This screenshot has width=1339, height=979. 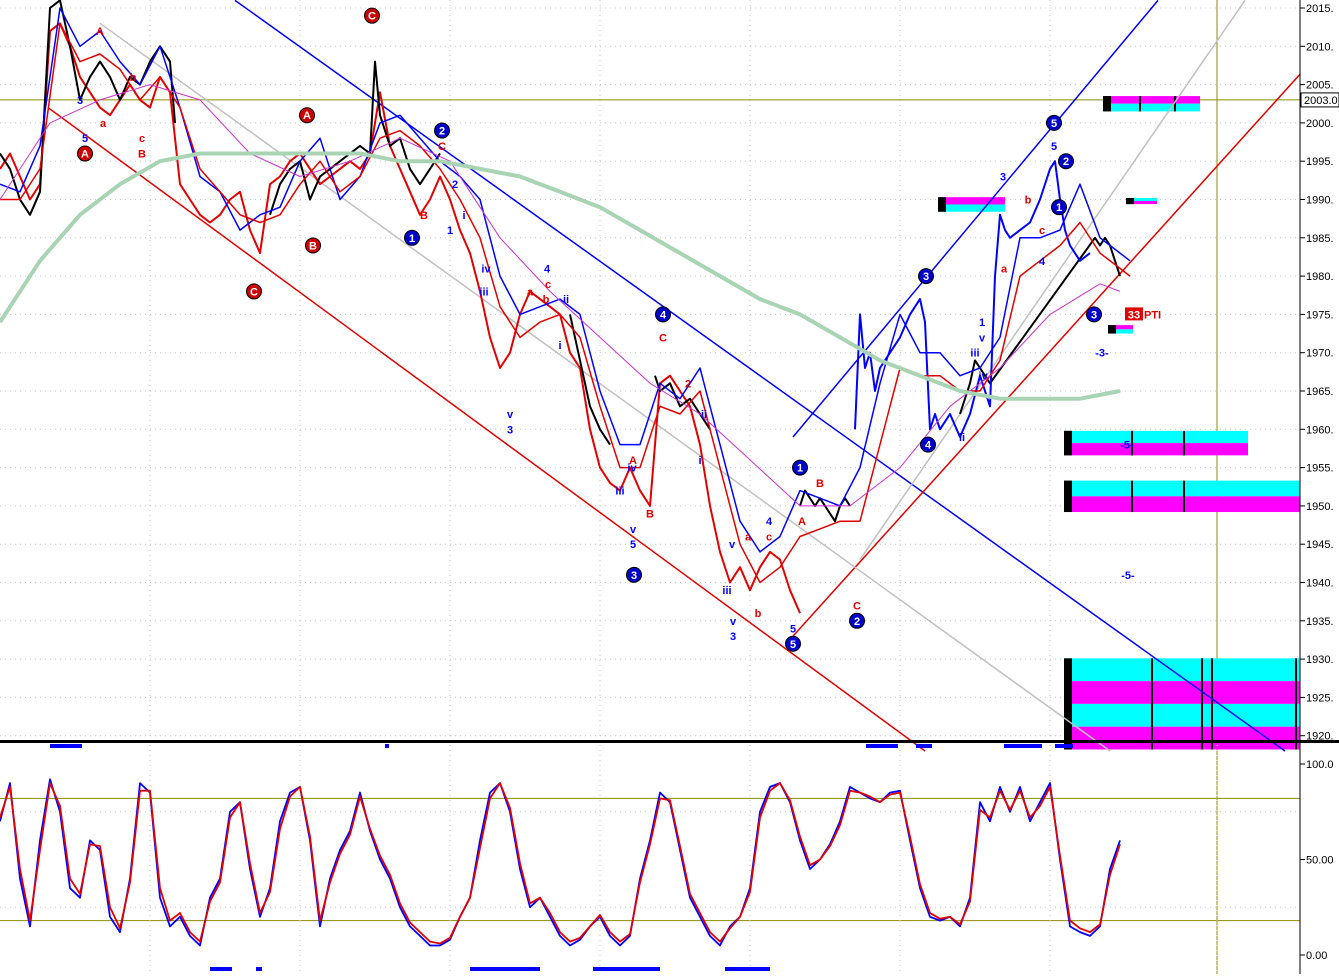 I want to click on price-tick-label: 2010., so click(x=1320, y=47).